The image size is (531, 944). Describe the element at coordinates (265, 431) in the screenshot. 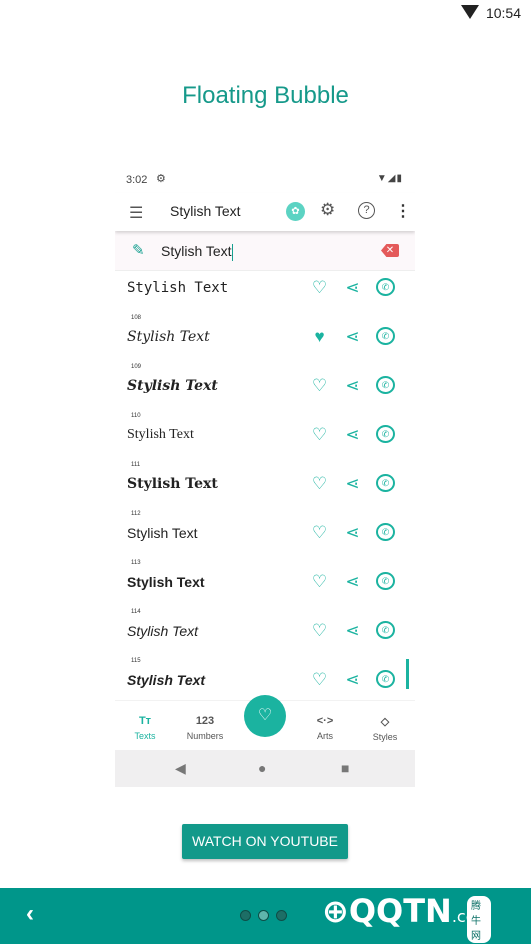

I see `list-item: 110 Stylish Text ♡ ⋖ ✆` at that location.